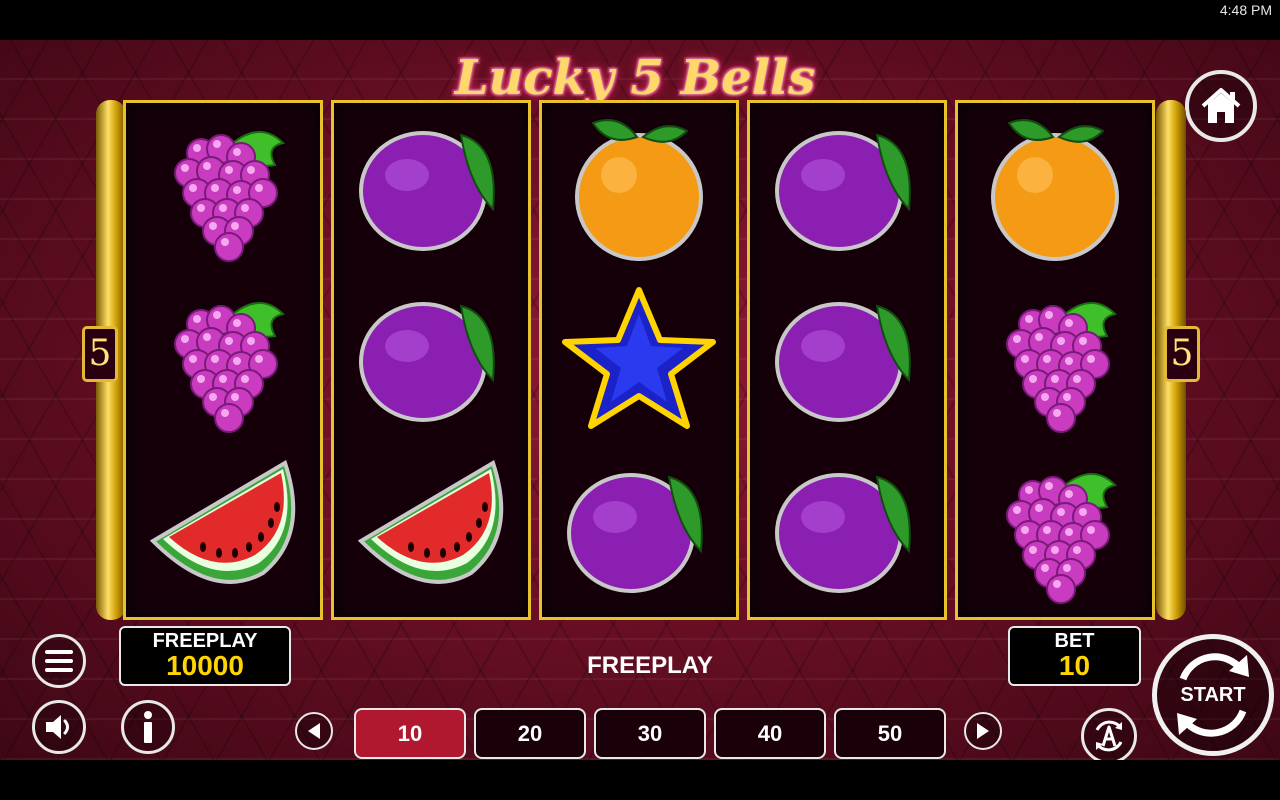 The width and height of the screenshot is (1280, 800). I want to click on bet-prev-button, so click(314, 731).